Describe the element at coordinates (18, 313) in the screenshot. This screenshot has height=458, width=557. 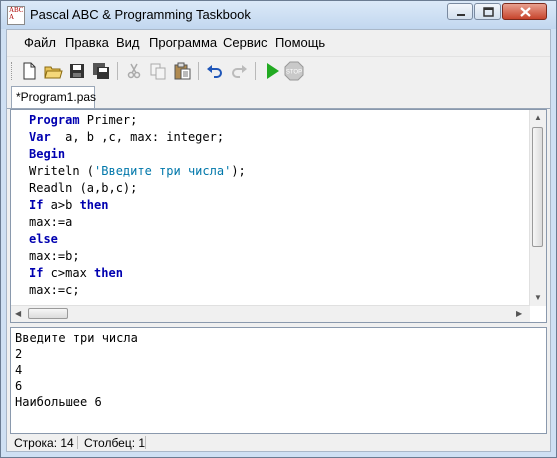
I see `scroll-left-icon: ◀` at that location.